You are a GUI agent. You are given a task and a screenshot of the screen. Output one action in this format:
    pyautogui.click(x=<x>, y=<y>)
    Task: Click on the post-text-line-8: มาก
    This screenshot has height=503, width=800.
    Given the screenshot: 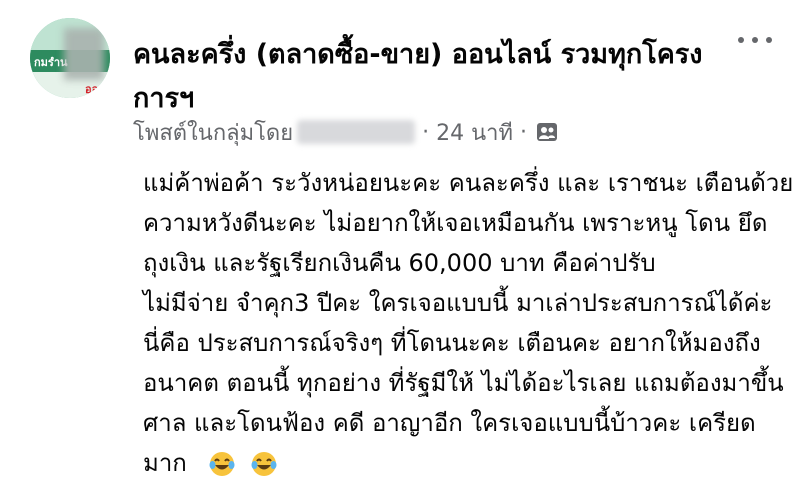 What is the action you would take?
    pyautogui.click(x=165, y=463)
    